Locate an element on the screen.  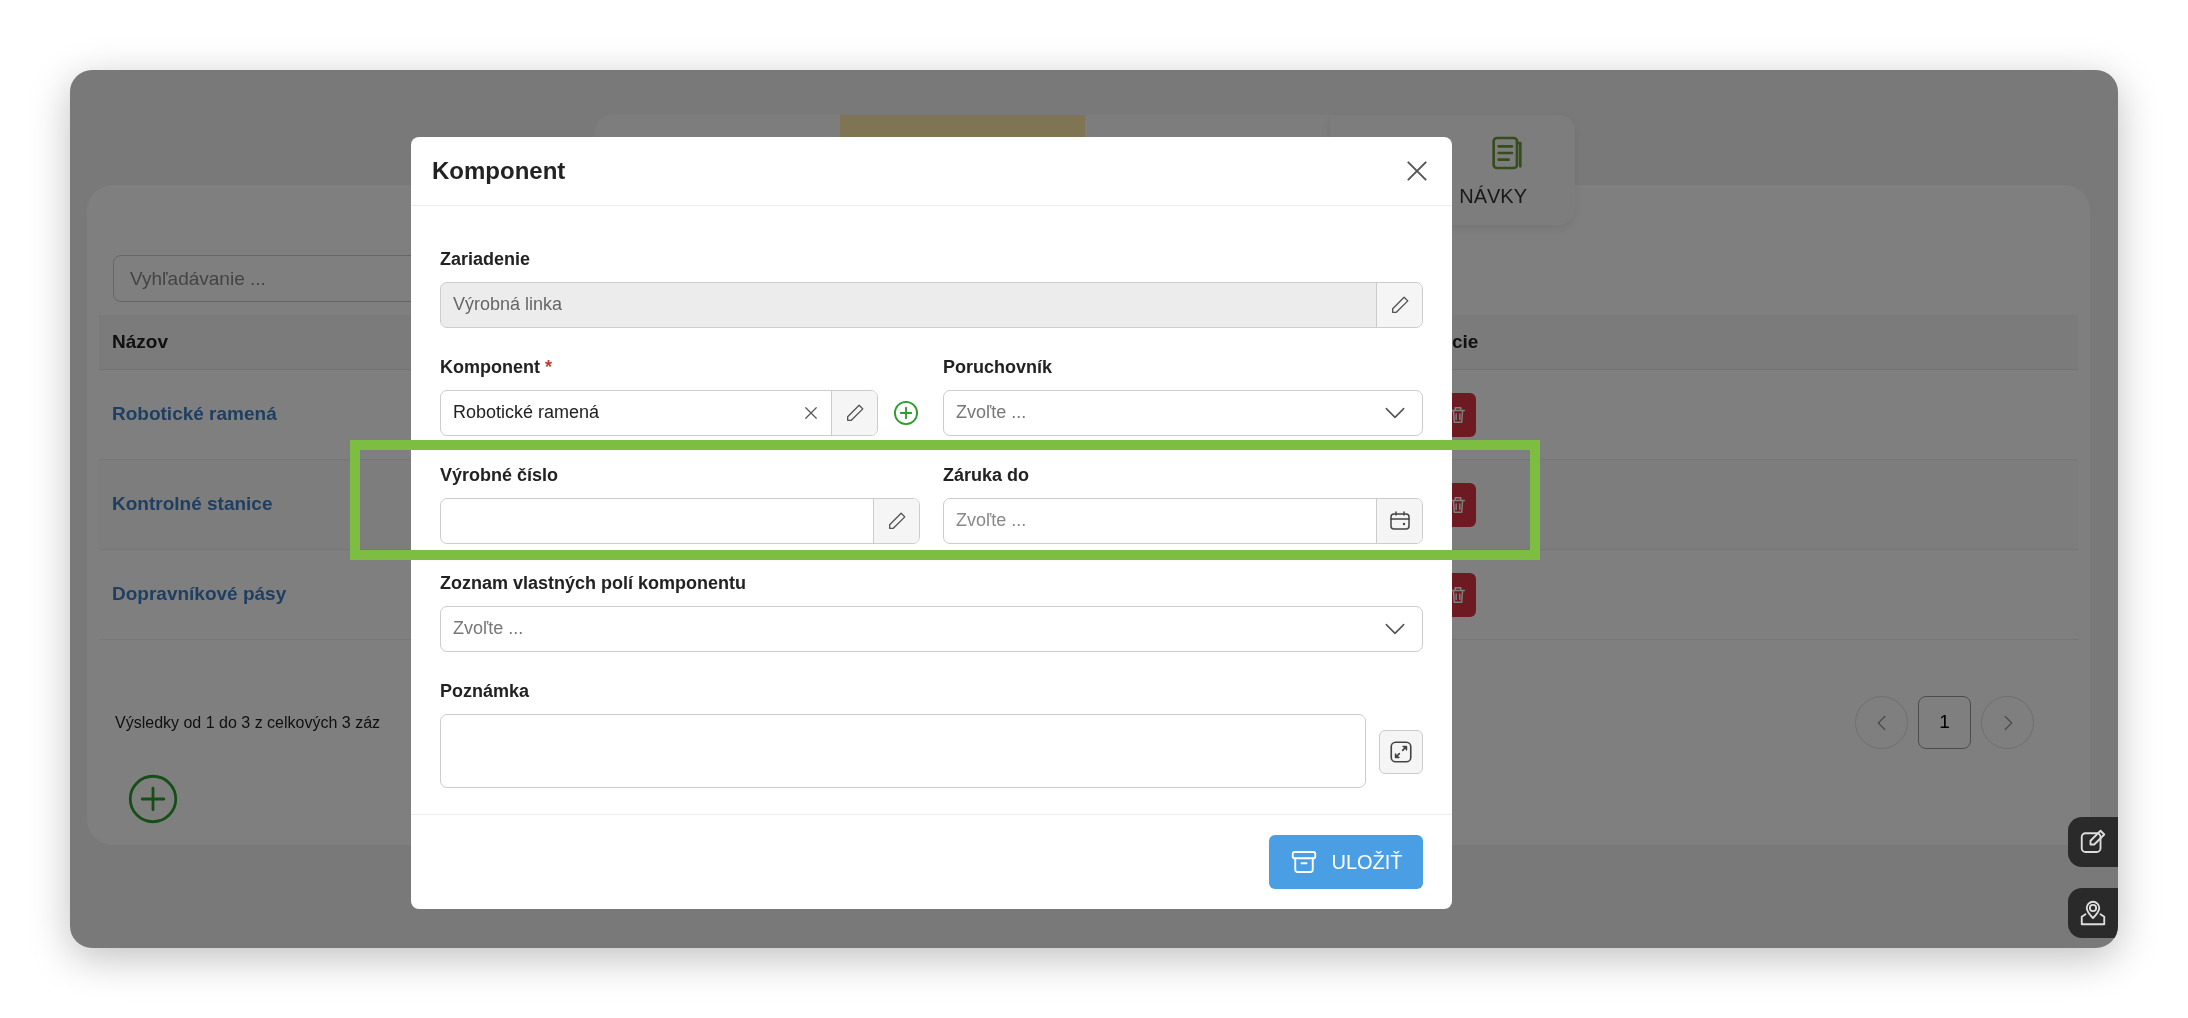
results-summary: Výsledky od 1 do 3 z celkových 3 záz is located at coordinates (248, 722).